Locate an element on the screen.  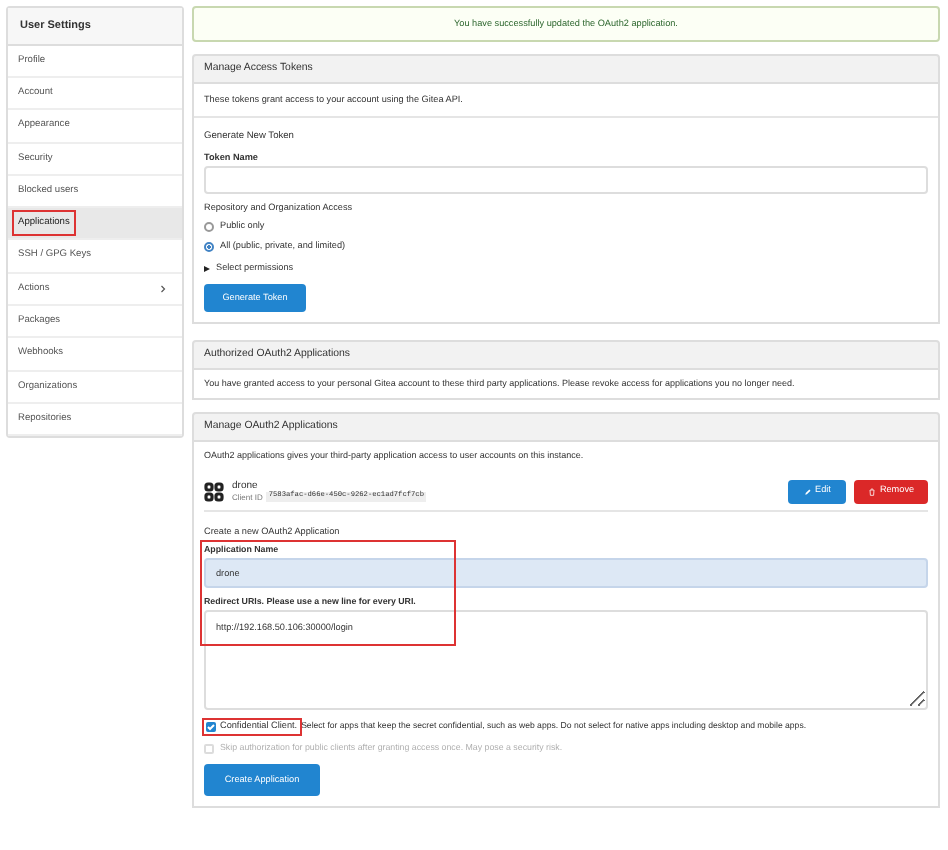
token-name-field is located at coordinates (566, 180).